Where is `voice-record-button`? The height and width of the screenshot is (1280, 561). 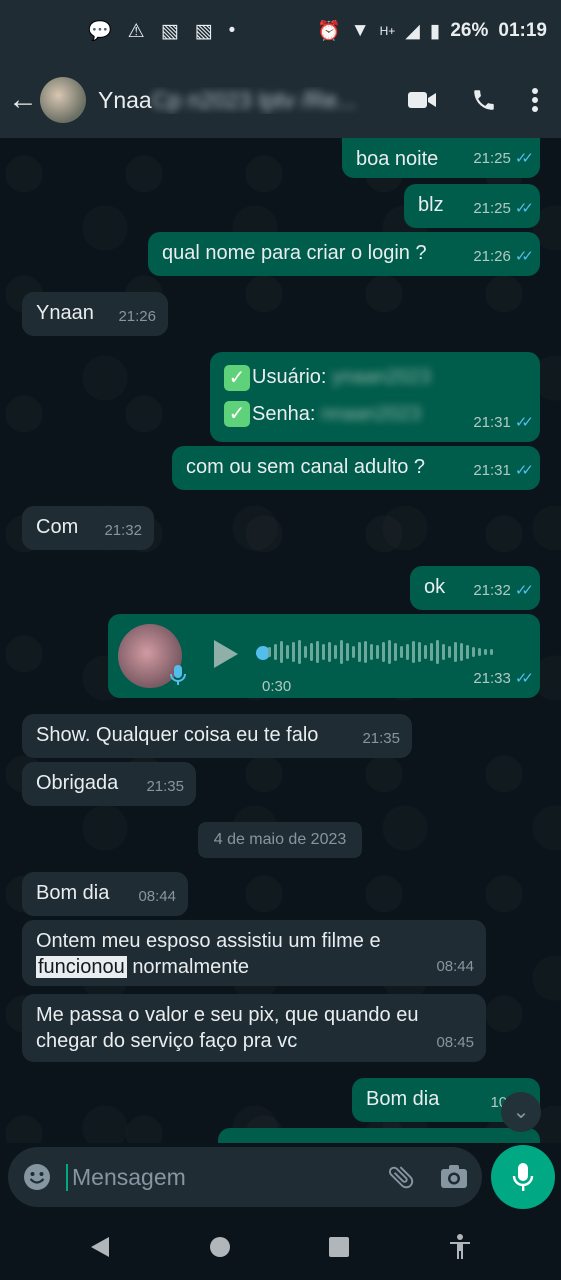
voice-record-button is located at coordinates (523, 1177).